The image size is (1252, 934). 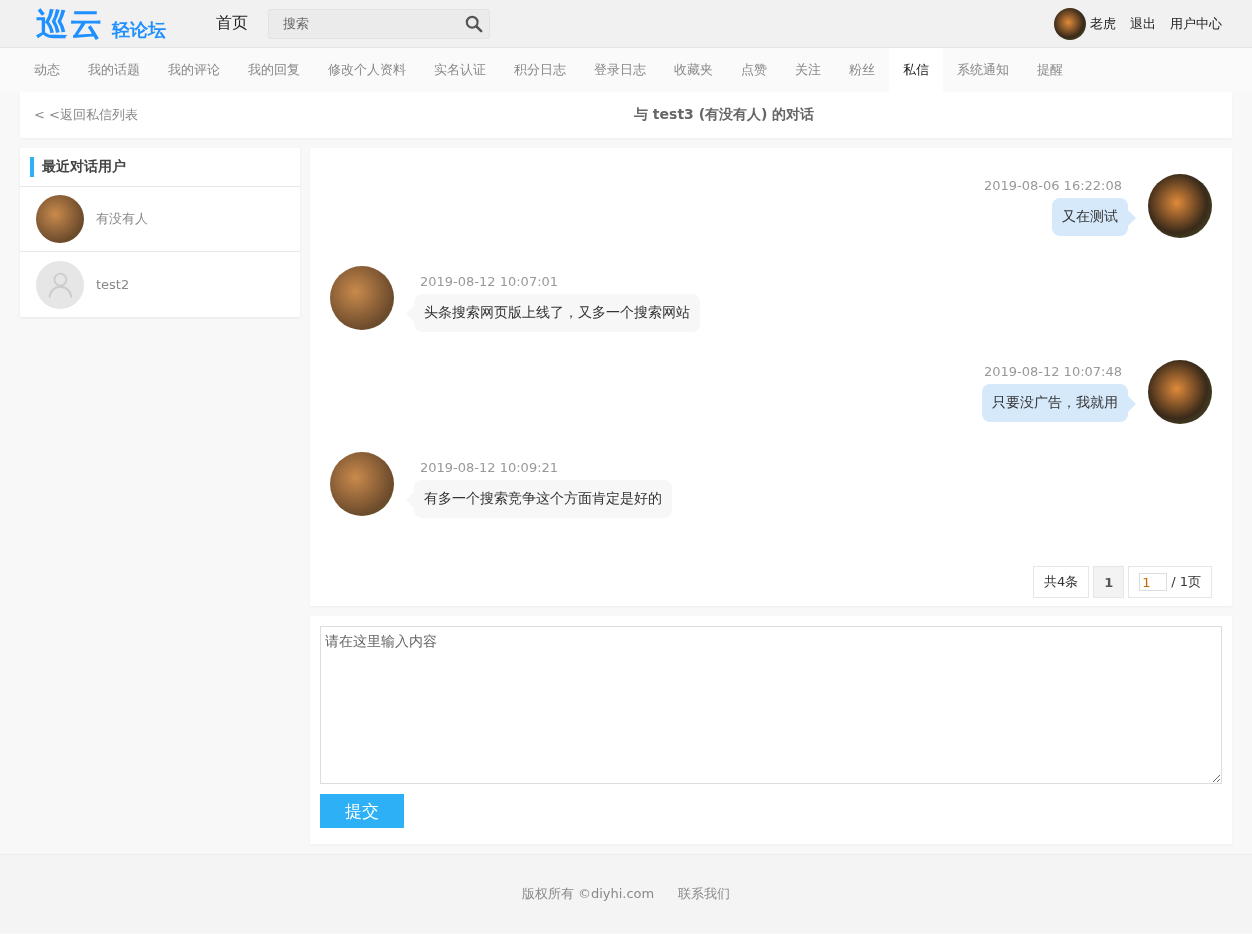 I want to click on nav-tab: 提醒, so click(x=1050, y=70).